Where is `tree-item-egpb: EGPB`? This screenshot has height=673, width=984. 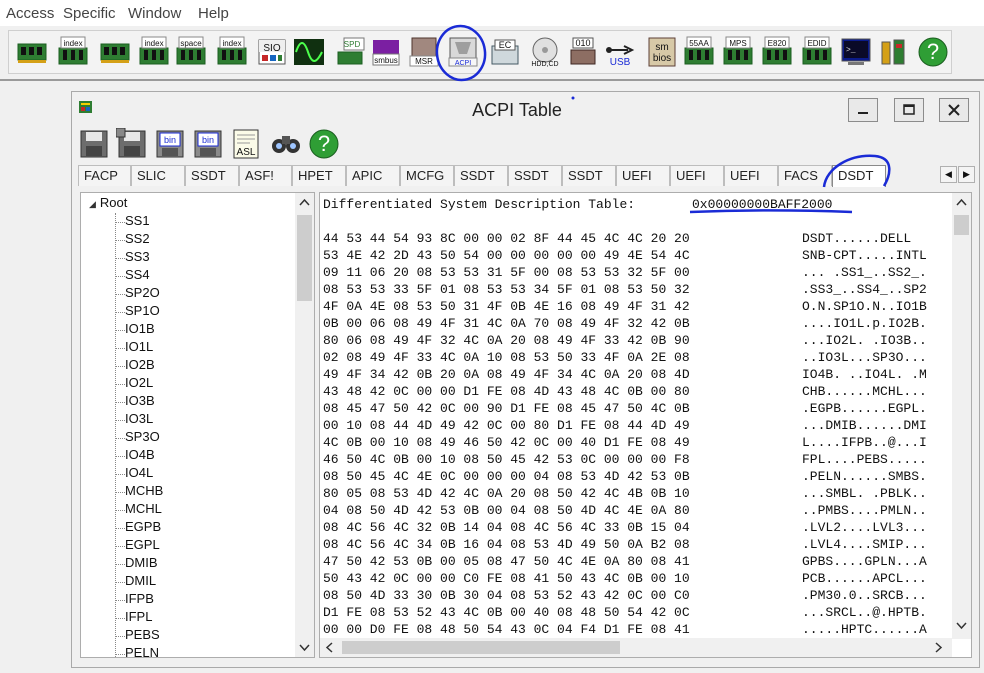
tree-item-egpb: EGPB is located at coordinates (143, 526).